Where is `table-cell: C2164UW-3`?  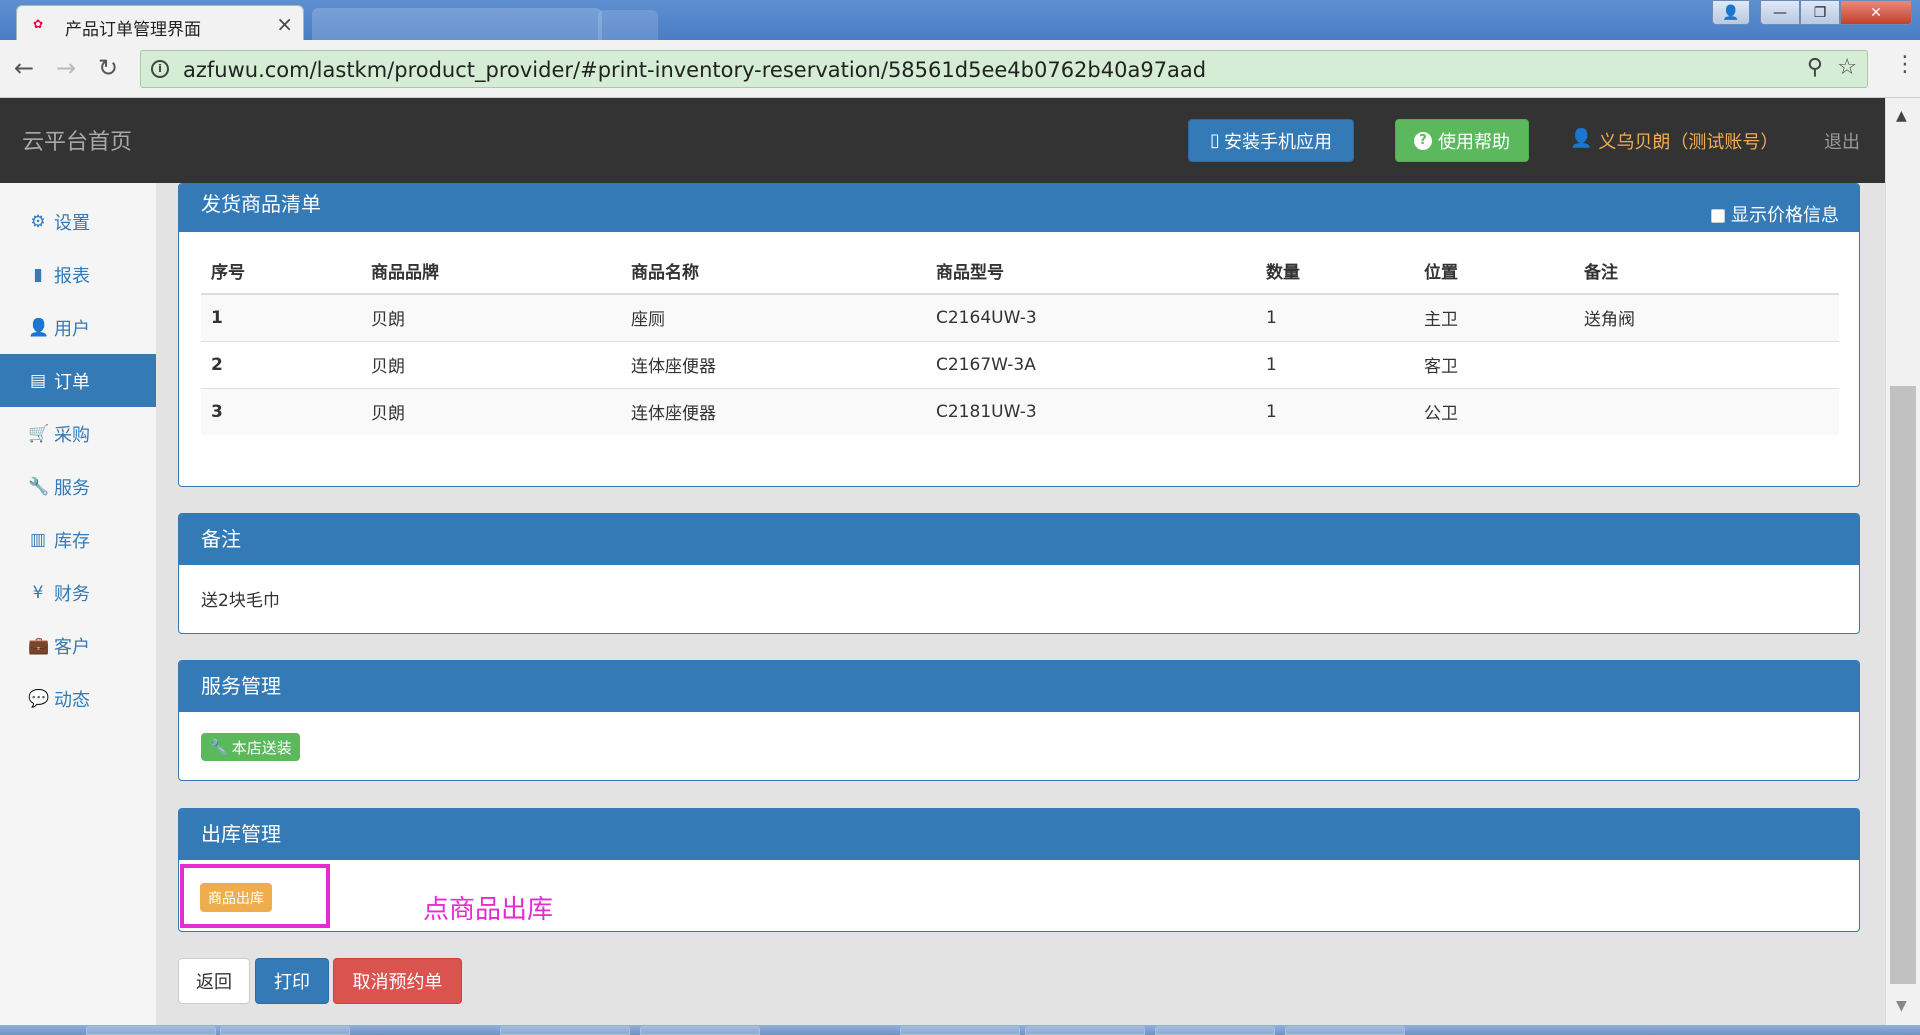 table-cell: C2164UW-3 is located at coordinates (1091, 317).